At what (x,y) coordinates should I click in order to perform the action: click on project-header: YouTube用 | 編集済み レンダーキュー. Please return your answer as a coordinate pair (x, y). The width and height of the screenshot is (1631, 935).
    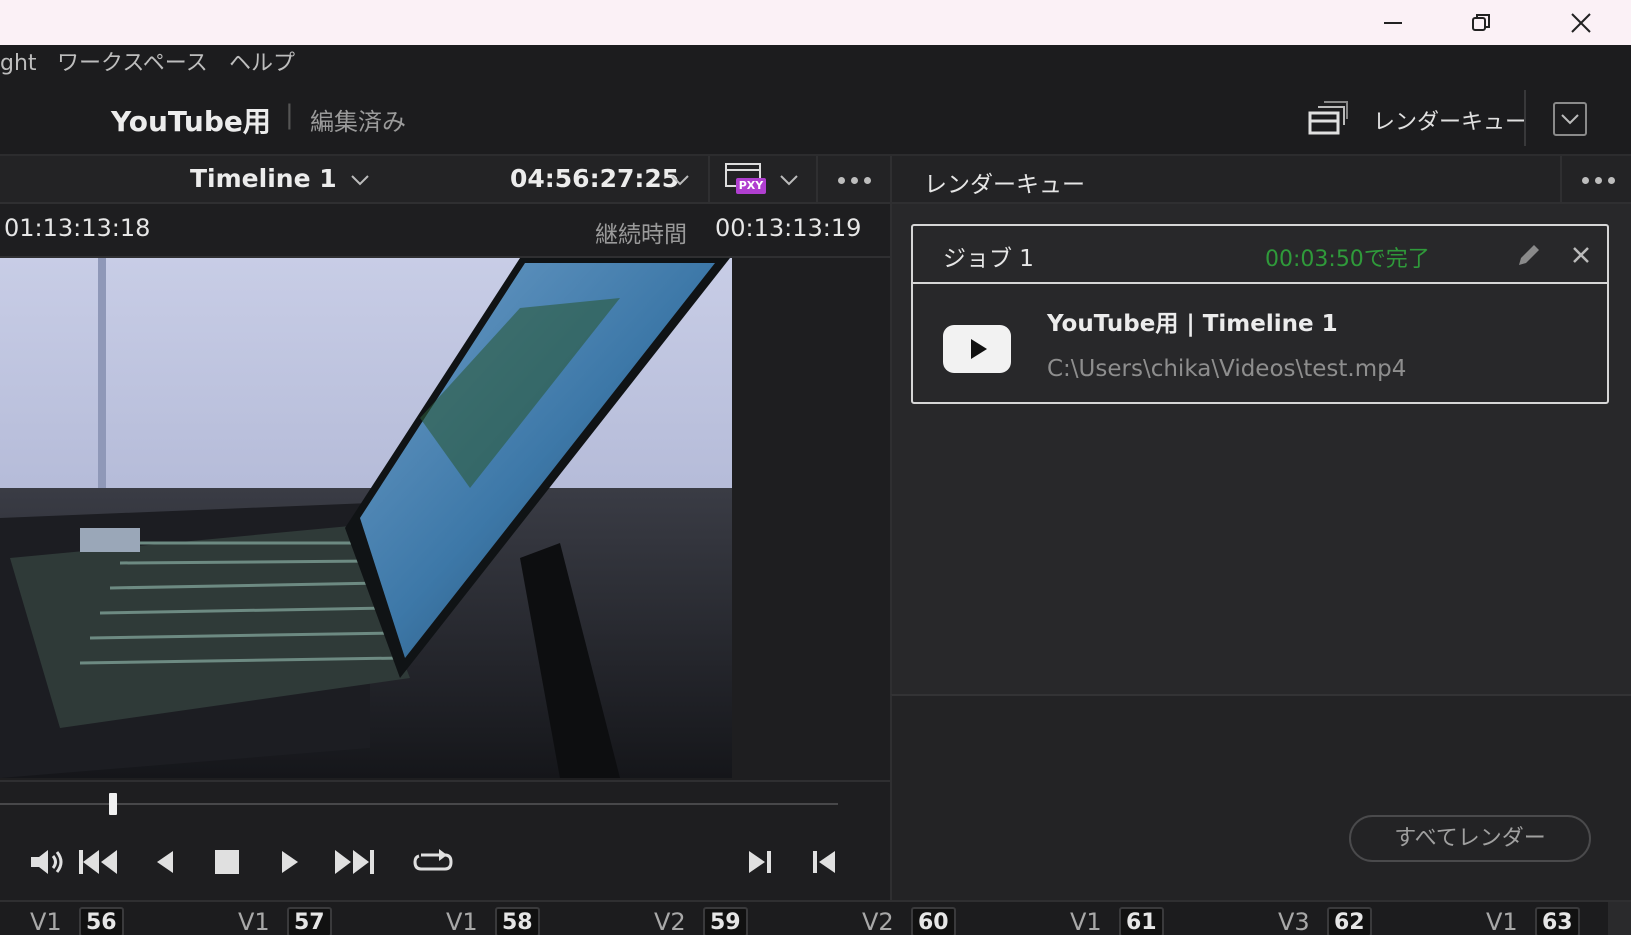
    Looking at the image, I should click on (815, 119).